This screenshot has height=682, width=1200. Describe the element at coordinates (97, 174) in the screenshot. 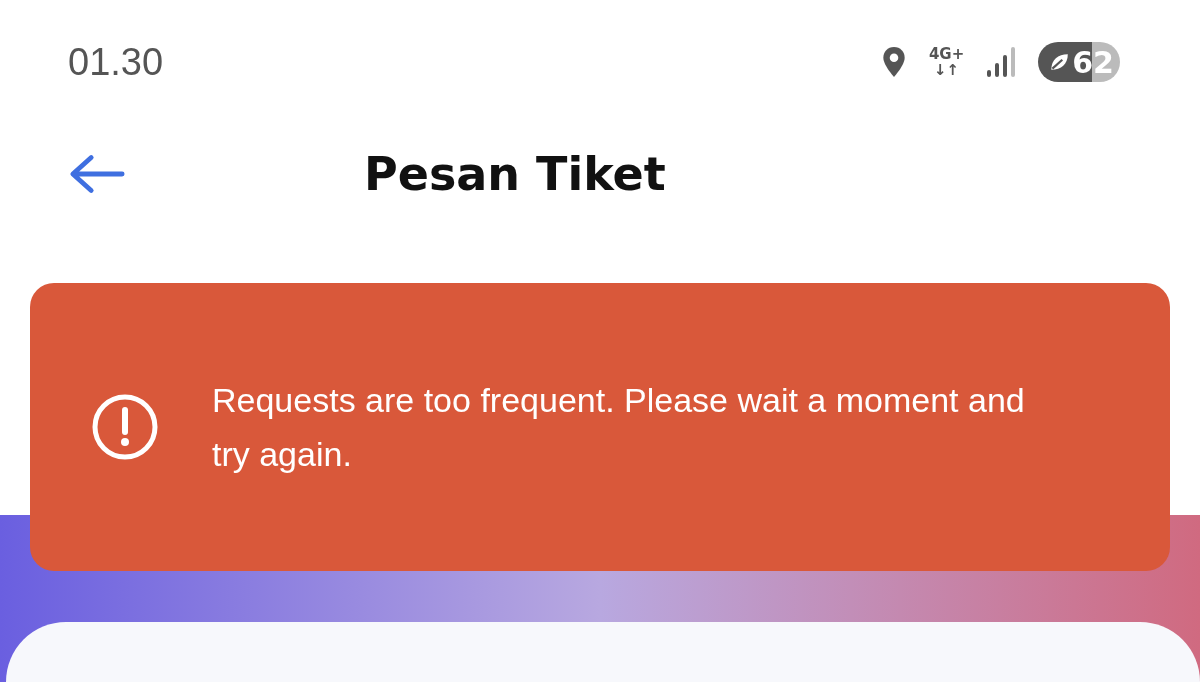

I see `back-arrow-icon` at that location.